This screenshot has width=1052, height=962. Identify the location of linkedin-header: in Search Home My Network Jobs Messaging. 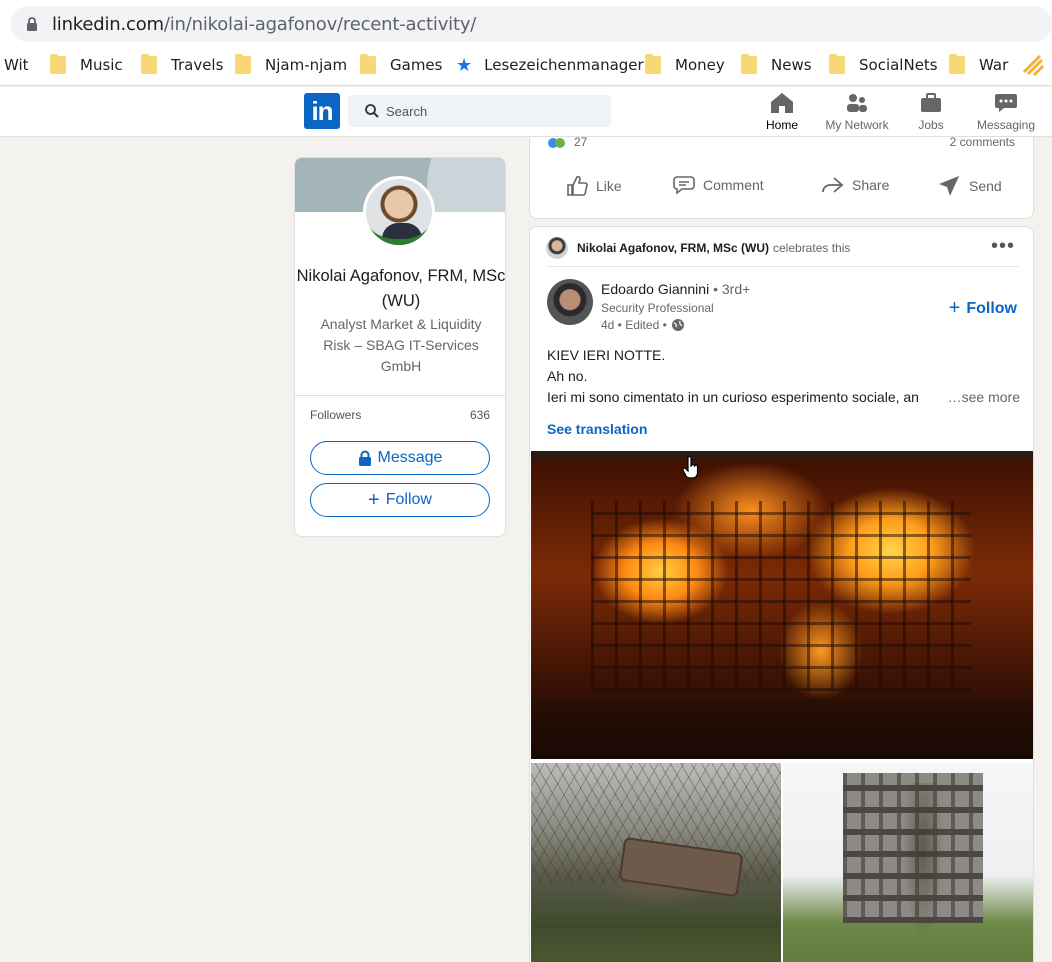
(526, 112).